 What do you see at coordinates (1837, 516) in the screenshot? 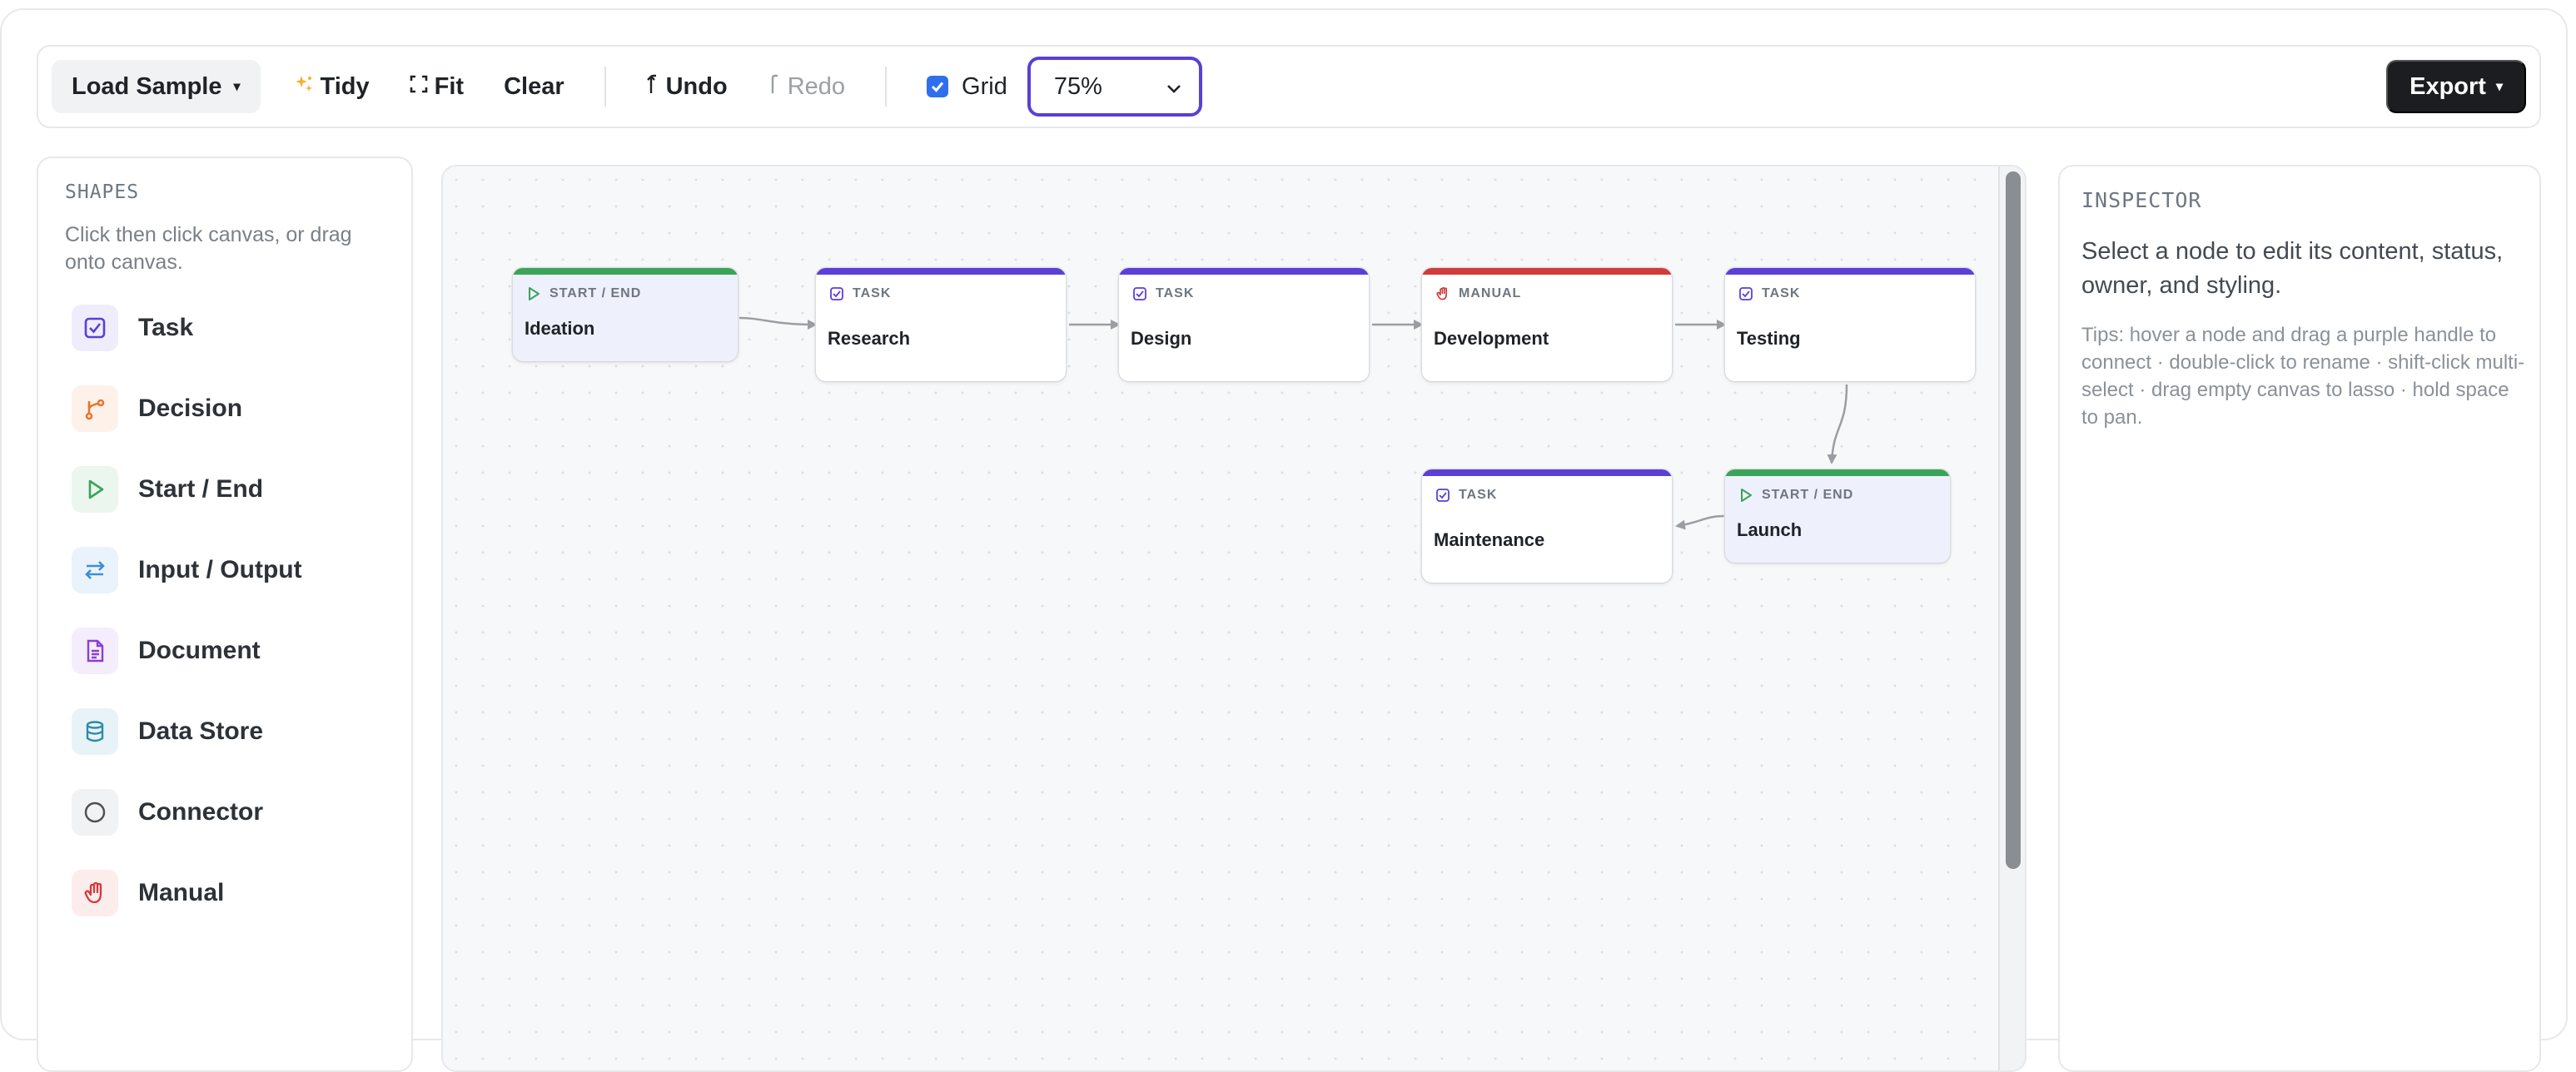
I see `node-launch: START / END Launch` at bounding box center [1837, 516].